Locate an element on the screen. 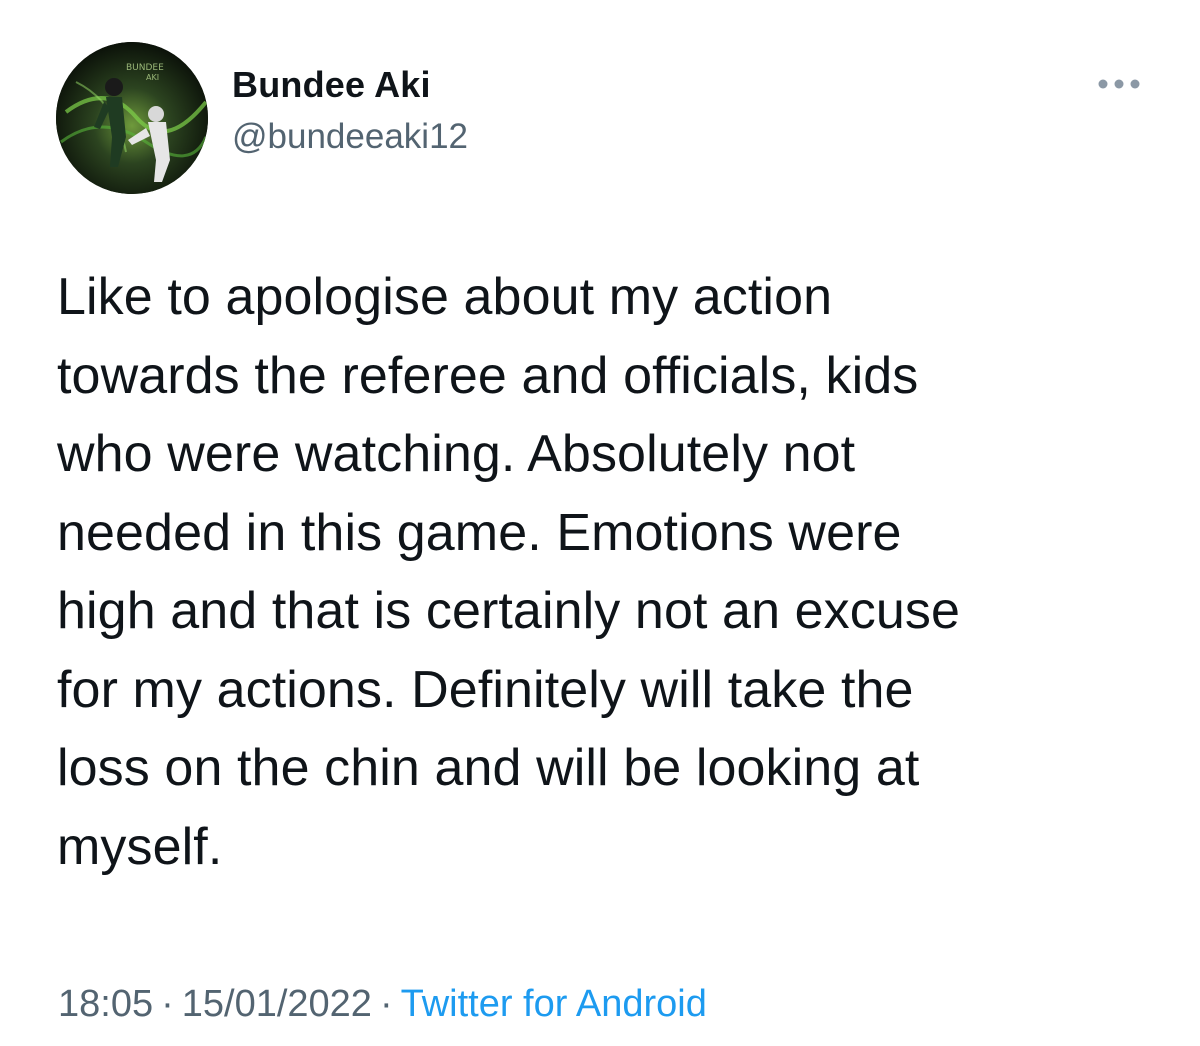 Image resolution: width=1200 pixels, height=1046 pixels. tweet-text-line: for my actions. Definitely will take the is located at coordinates (485, 689).